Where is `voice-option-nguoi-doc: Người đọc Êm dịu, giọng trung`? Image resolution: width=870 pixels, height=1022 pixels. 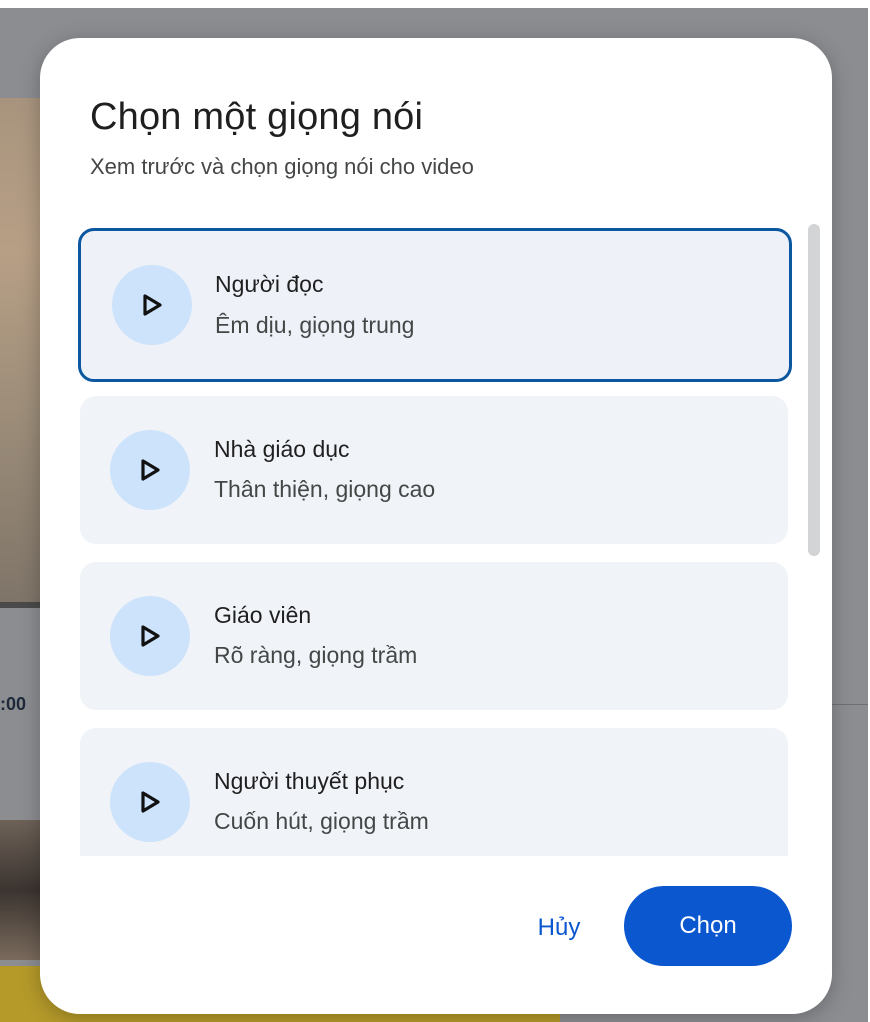
voice-option-nguoi-doc: Người đọc Êm dịu, giọng trung is located at coordinates (435, 305).